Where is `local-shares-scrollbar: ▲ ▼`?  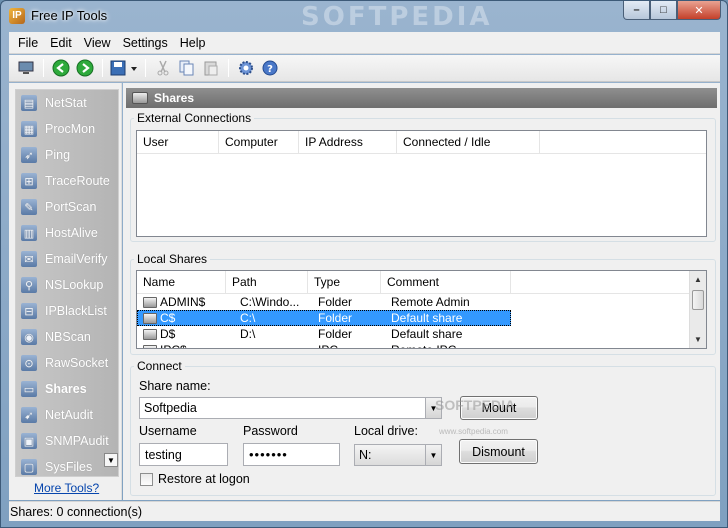
local-shares-scrollbar: ▲ ▼ is located at coordinates (697, 309).